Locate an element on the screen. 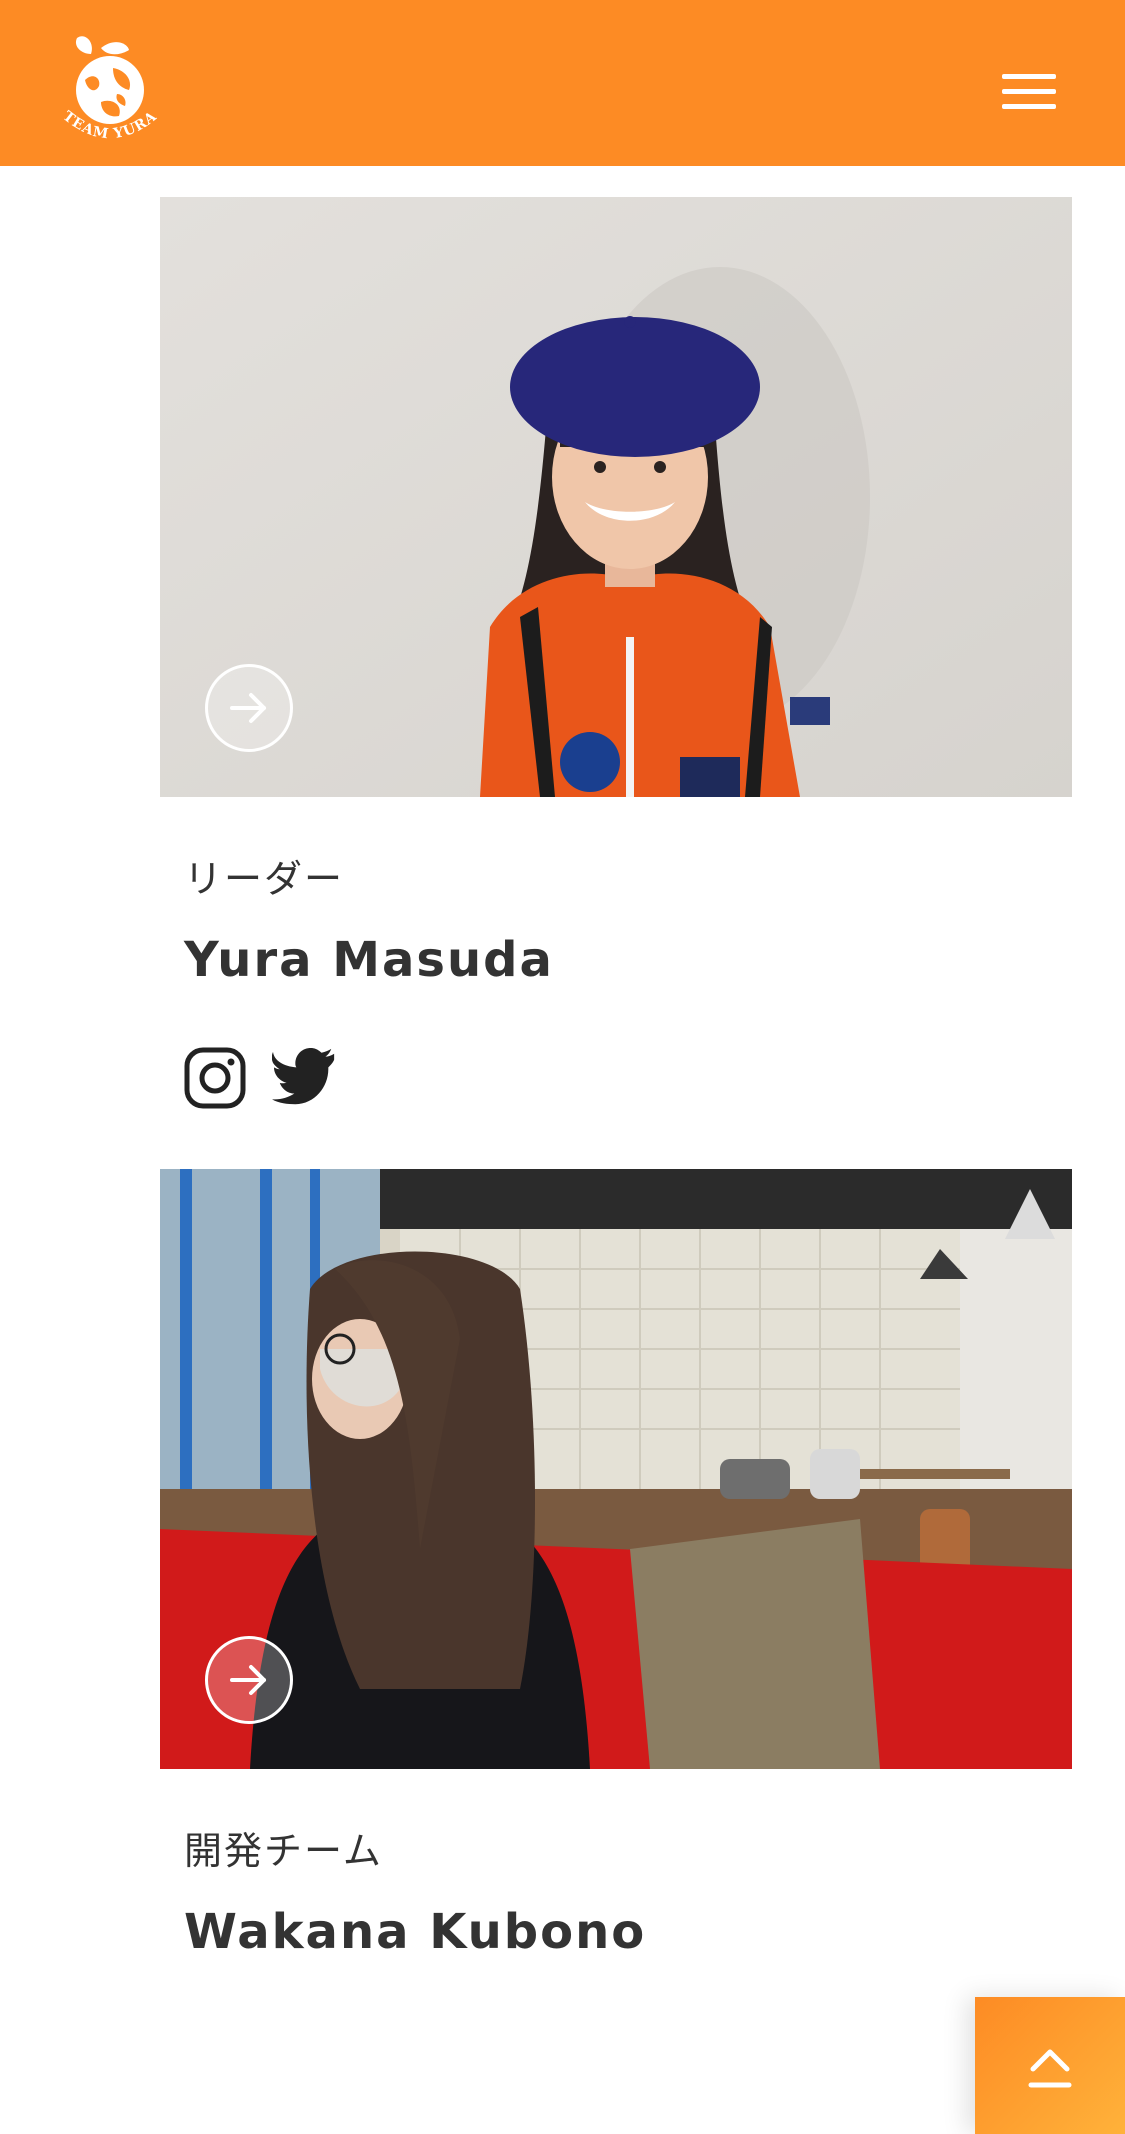 This screenshot has width=1125, height=2134. member-name: Yura Masuda is located at coordinates (369, 960).